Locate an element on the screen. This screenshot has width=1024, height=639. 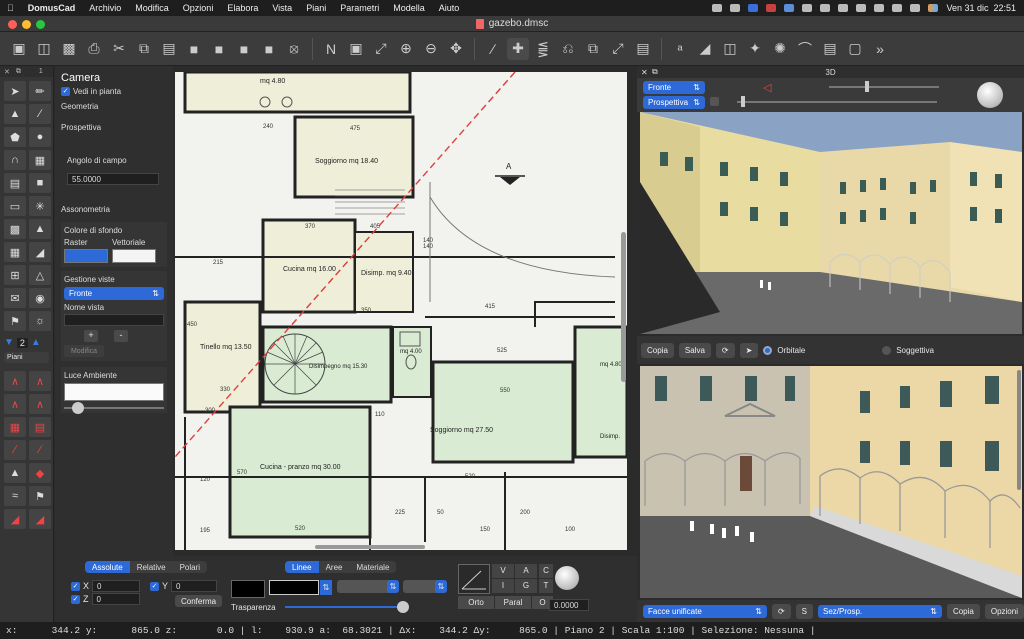
level-number: 2 is located at coordinates (22, 342).